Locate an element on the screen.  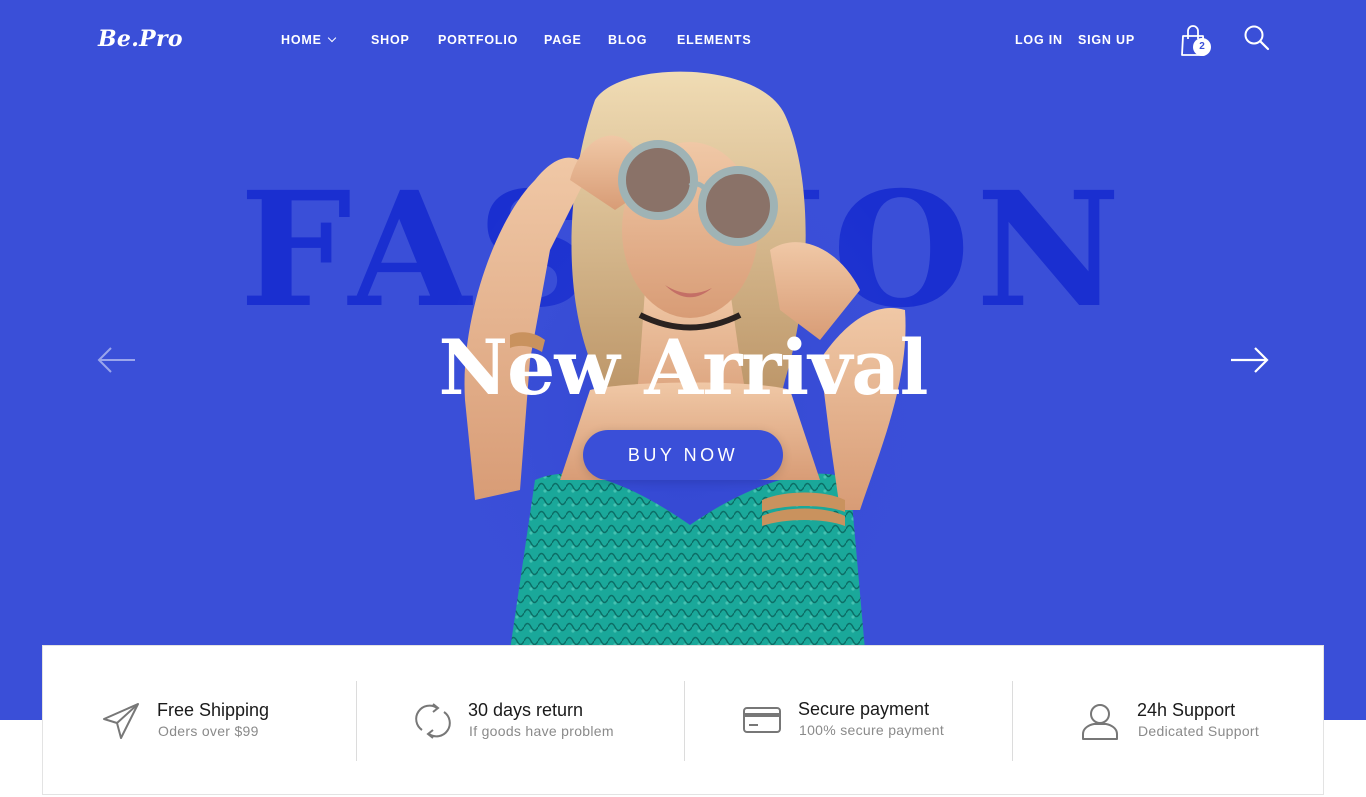
feature-returns: 30 days return If goods have problem is located at coordinates (520, 721).